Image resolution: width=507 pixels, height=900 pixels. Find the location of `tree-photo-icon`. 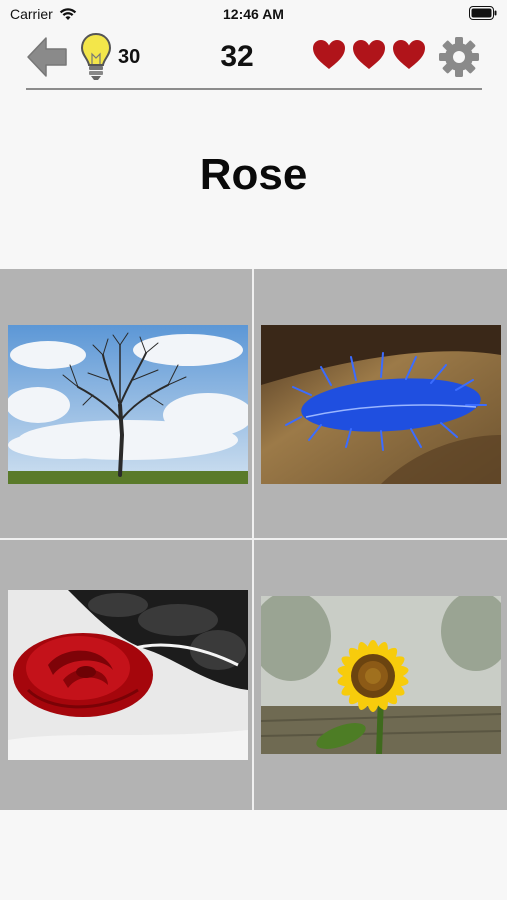

tree-photo-icon is located at coordinates (128, 404).